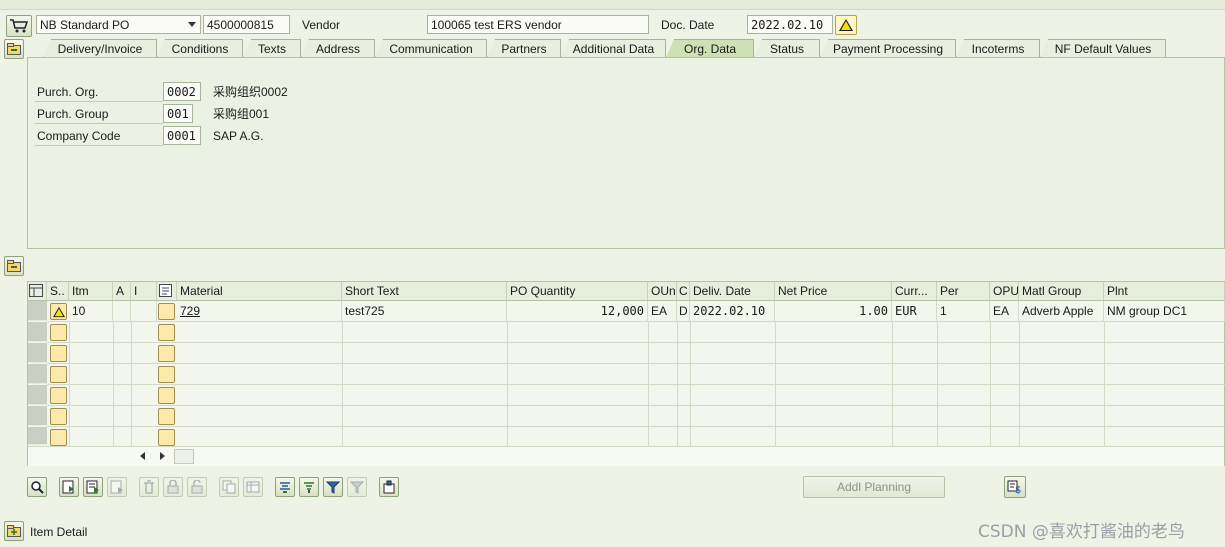 This screenshot has width=1225, height=547. What do you see at coordinates (1061, 291) in the screenshot?
I see `col-matl-group: Matl Group` at bounding box center [1061, 291].